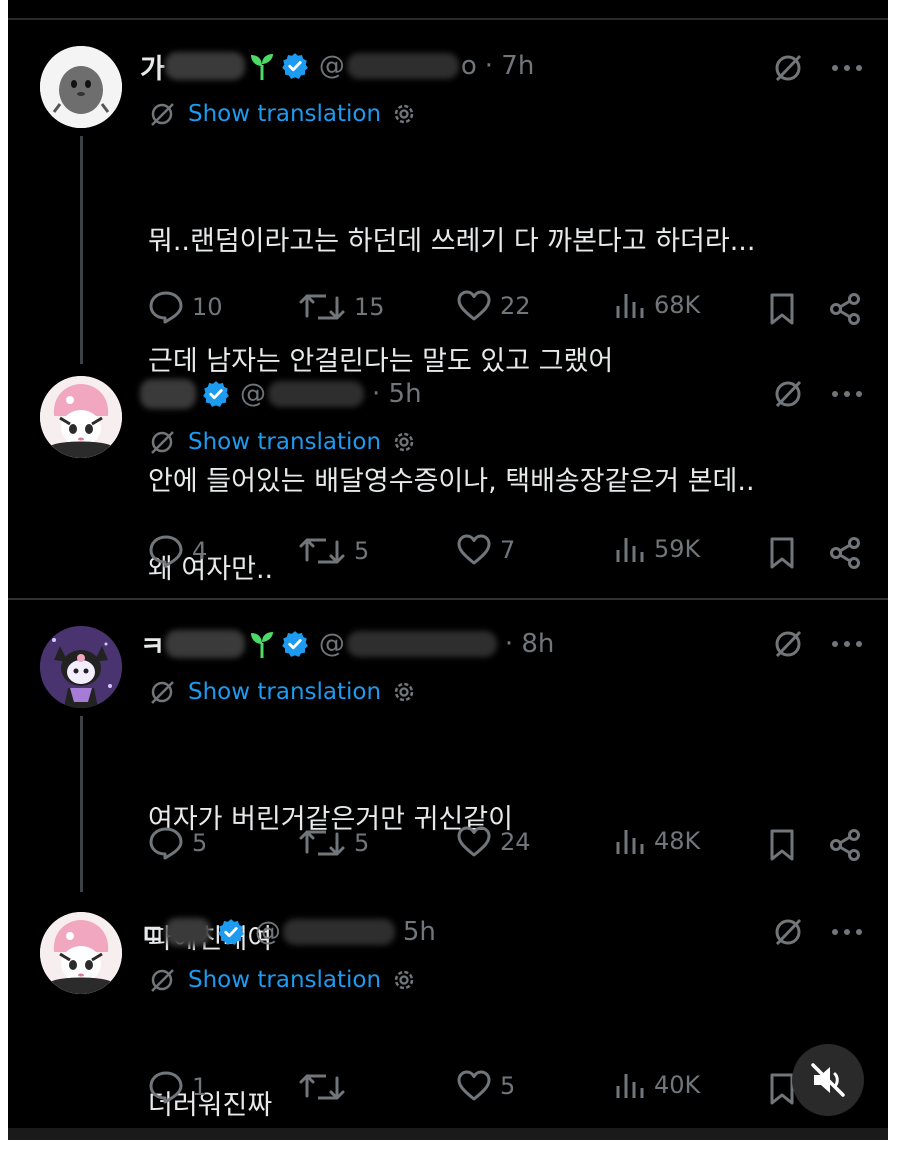 The height and width of the screenshot is (1153, 900). What do you see at coordinates (448, 1134) in the screenshot?
I see `bottom-divider` at bounding box center [448, 1134].